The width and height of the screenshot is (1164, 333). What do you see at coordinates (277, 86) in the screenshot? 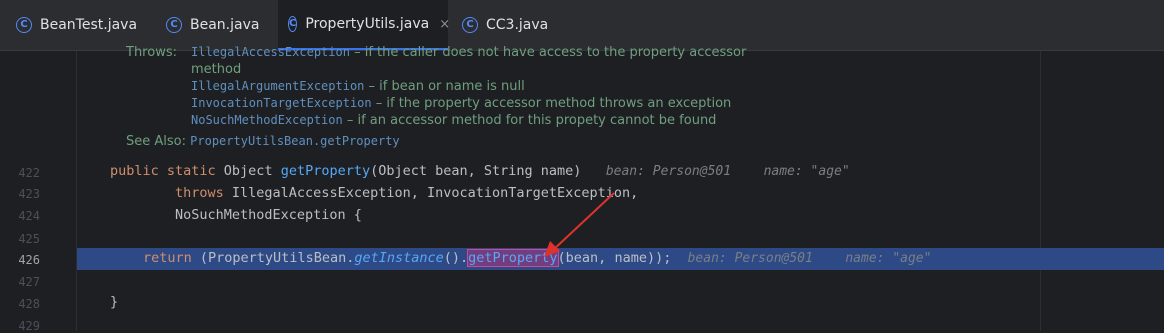
I see `exception-link: IllegalArgumentException` at bounding box center [277, 86].